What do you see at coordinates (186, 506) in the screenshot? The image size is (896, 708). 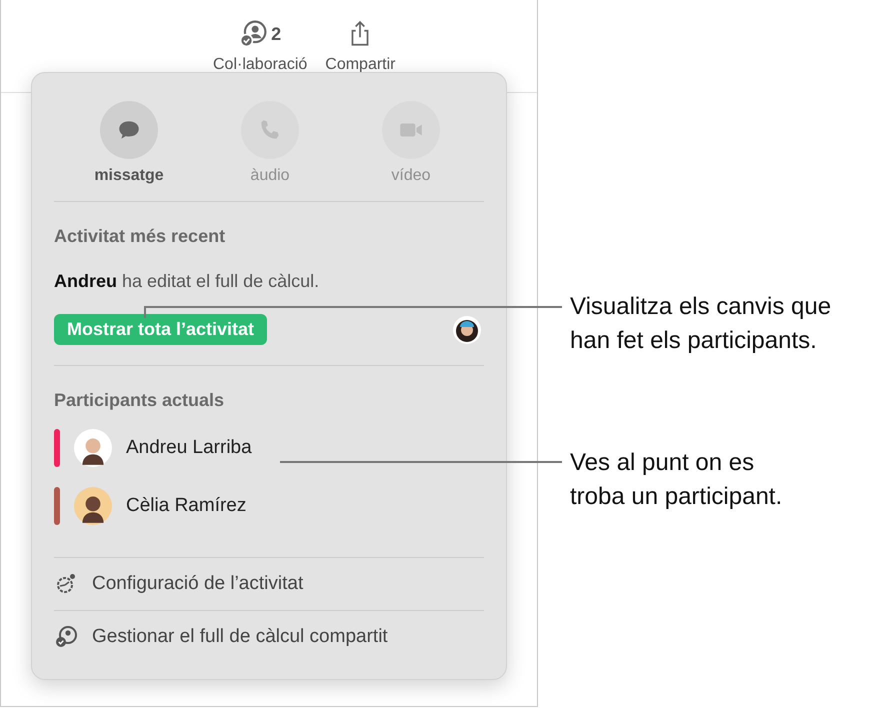 I see `participant-name: Cèlia Ramírez` at bounding box center [186, 506].